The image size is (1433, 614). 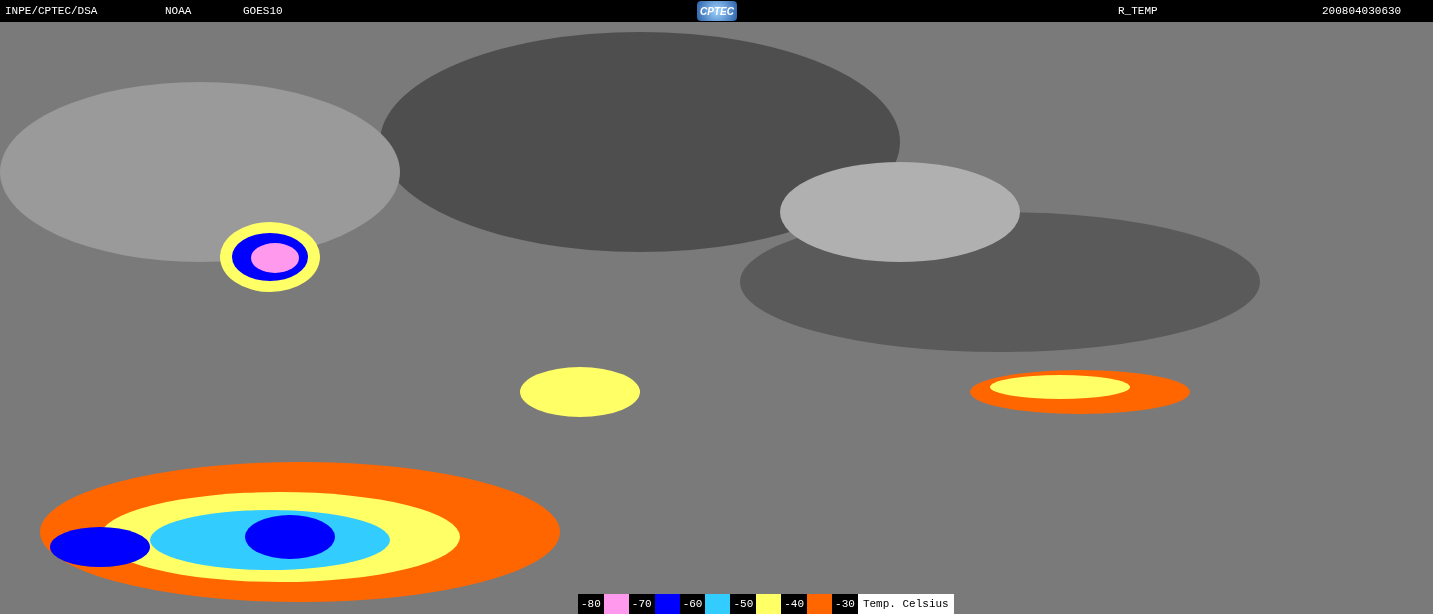 I want to click on legend-label: -40, so click(x=794, y=604).